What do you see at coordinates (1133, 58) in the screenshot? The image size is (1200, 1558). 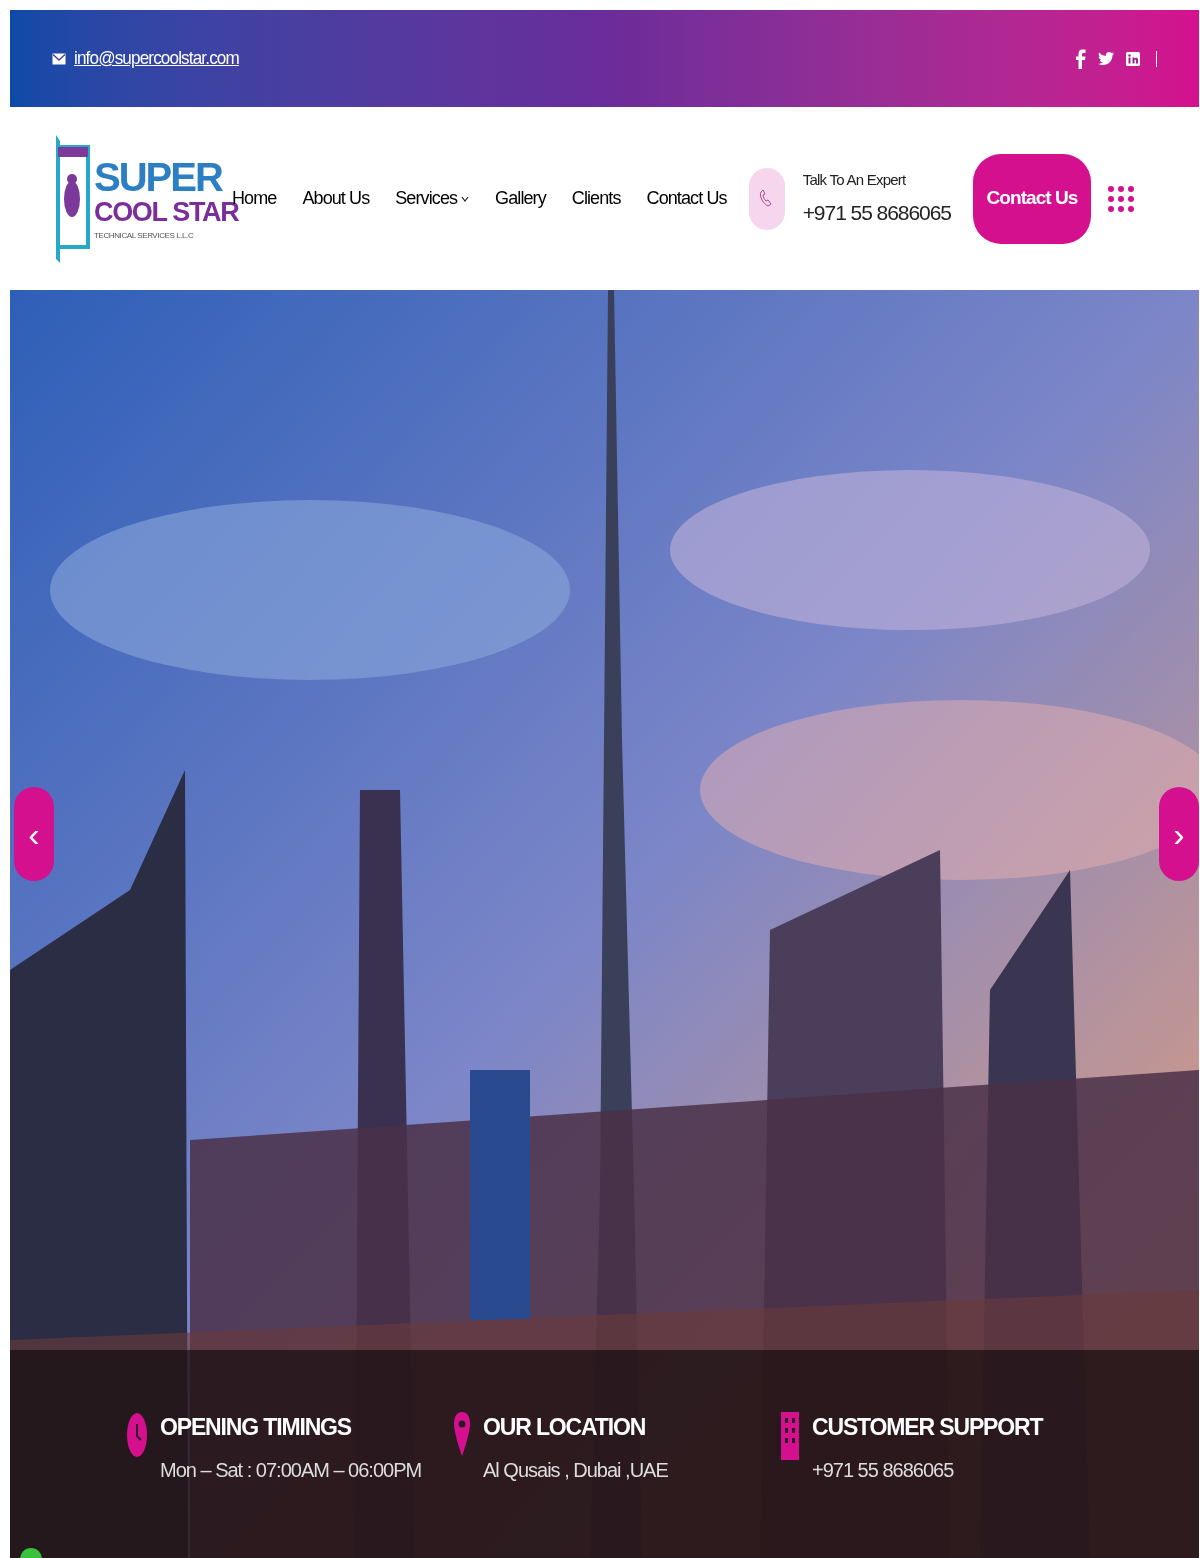 I see `linkedin-icon` at bounding box center [1133, 58].